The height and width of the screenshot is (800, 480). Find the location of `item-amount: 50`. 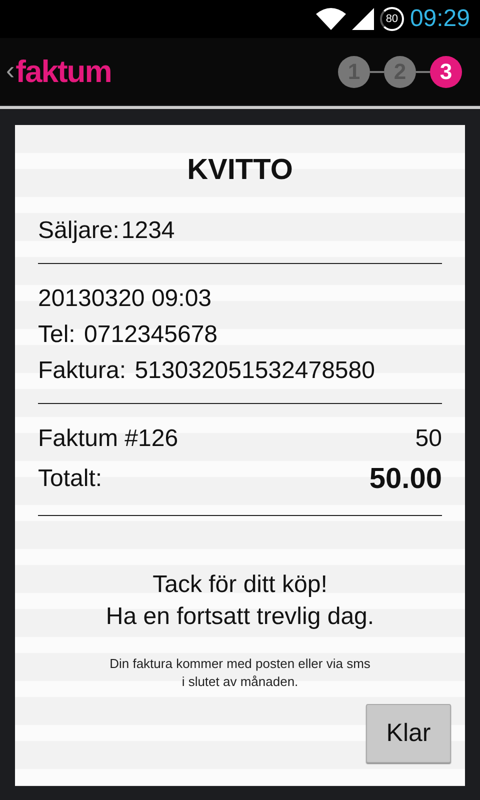

item-amount: 50 is located at coordinates (428, 439).